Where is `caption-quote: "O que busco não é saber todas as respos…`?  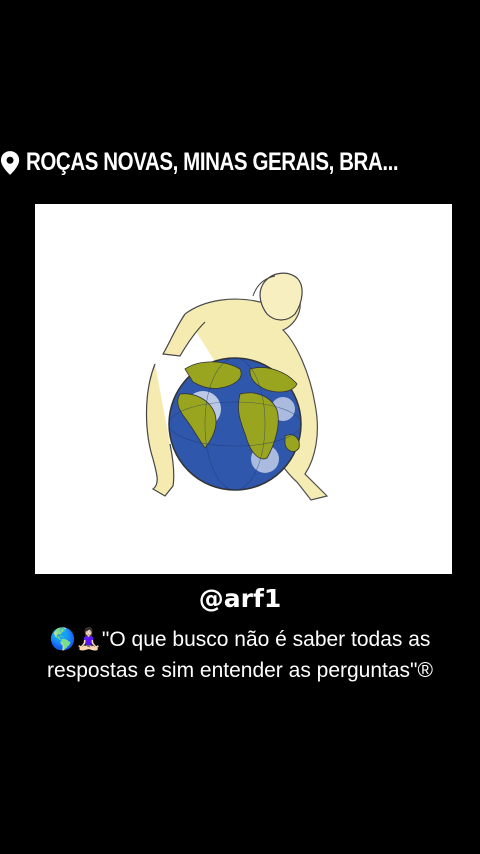
caption-quote: "O que busco não é saber todas as respos… is located at coordinates (240, 655).